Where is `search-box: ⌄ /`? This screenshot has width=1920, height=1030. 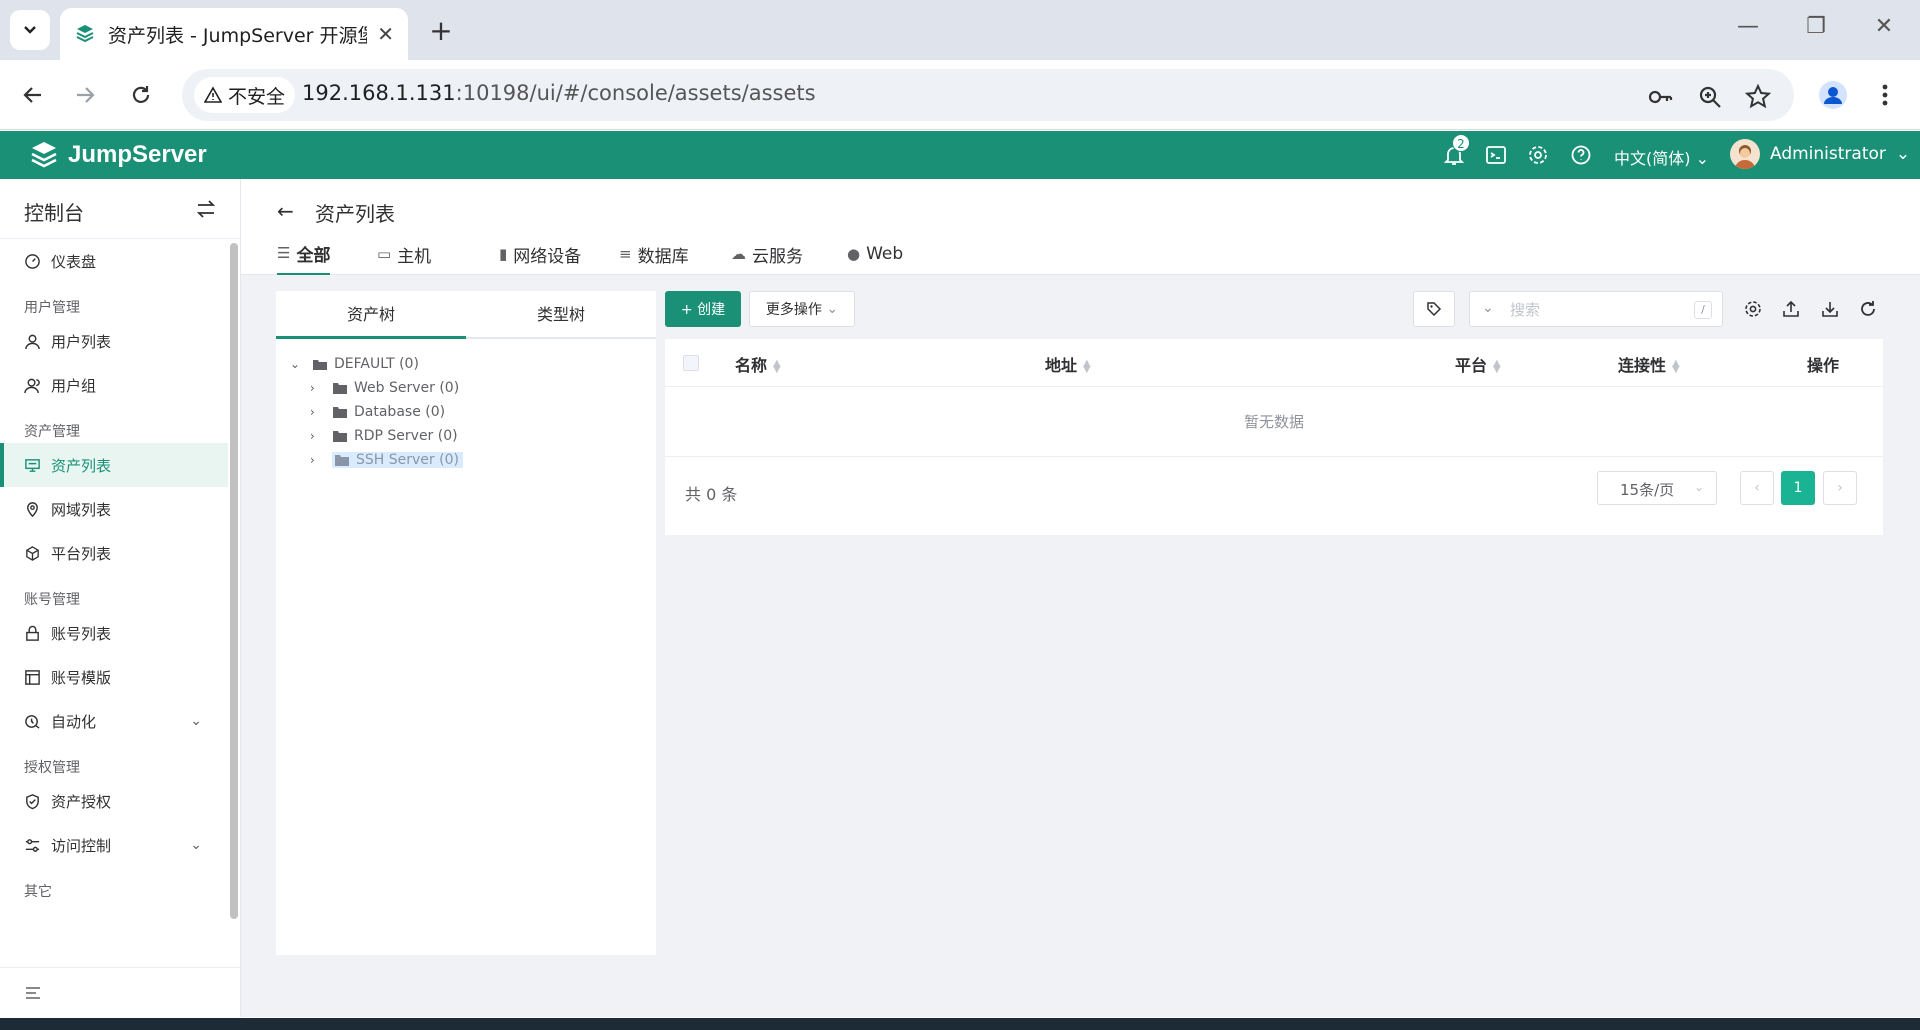
search-box: ⌄ / is located at coordinates (1596, 309).